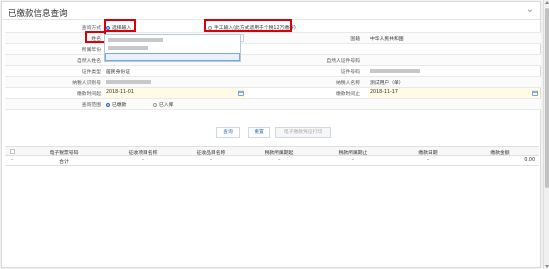 This screenshot has width=549, height=269. What do you see at coordinates (547, 98) in the screenshot?
I see `scroll-thumb` at bounding box center [547, 98].